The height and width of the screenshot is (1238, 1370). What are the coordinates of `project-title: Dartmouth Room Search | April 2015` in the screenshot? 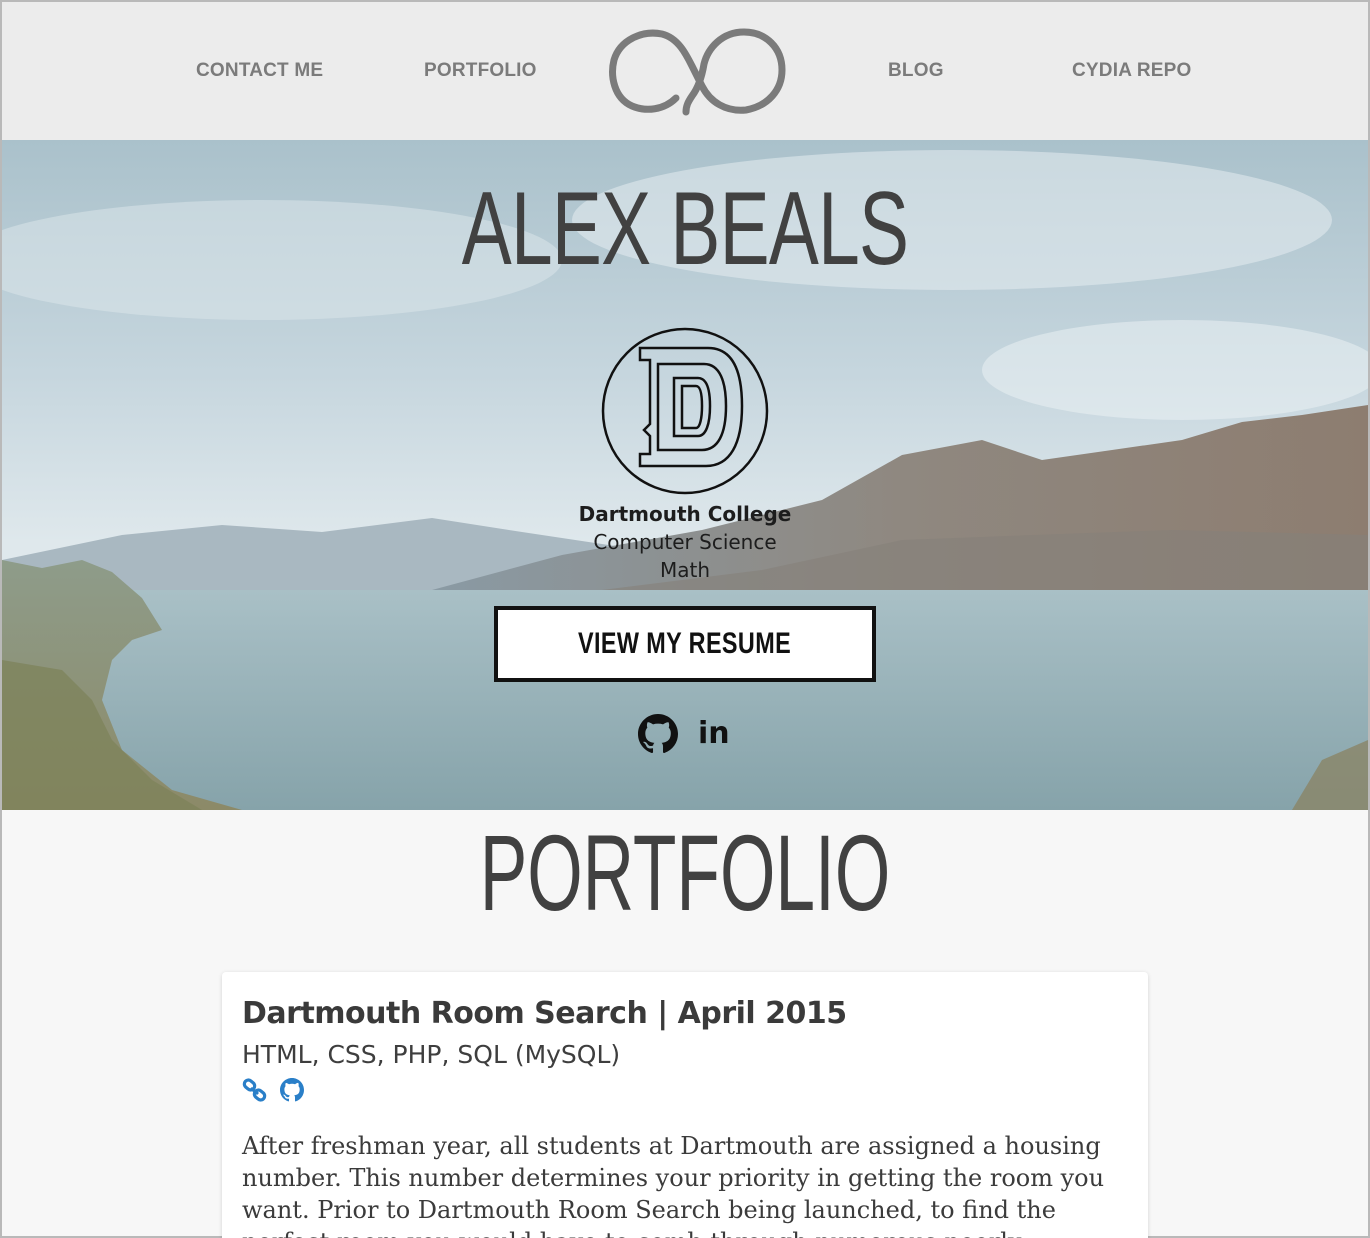 It's located at (544, 1013).